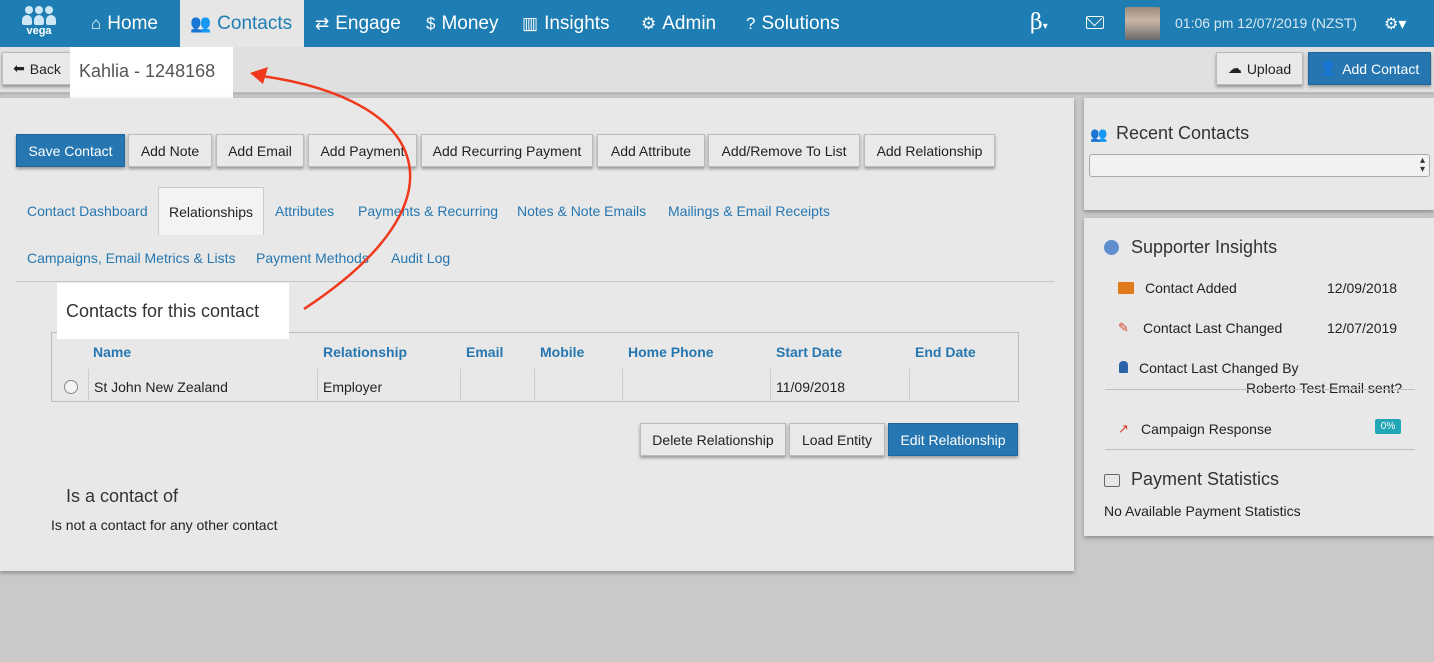  What do you see at coordinates (1202, 511) in the screenshot?
I see `payment-statistics-empty: No Available Payment Statistics` at bounding box center [1202, 511].